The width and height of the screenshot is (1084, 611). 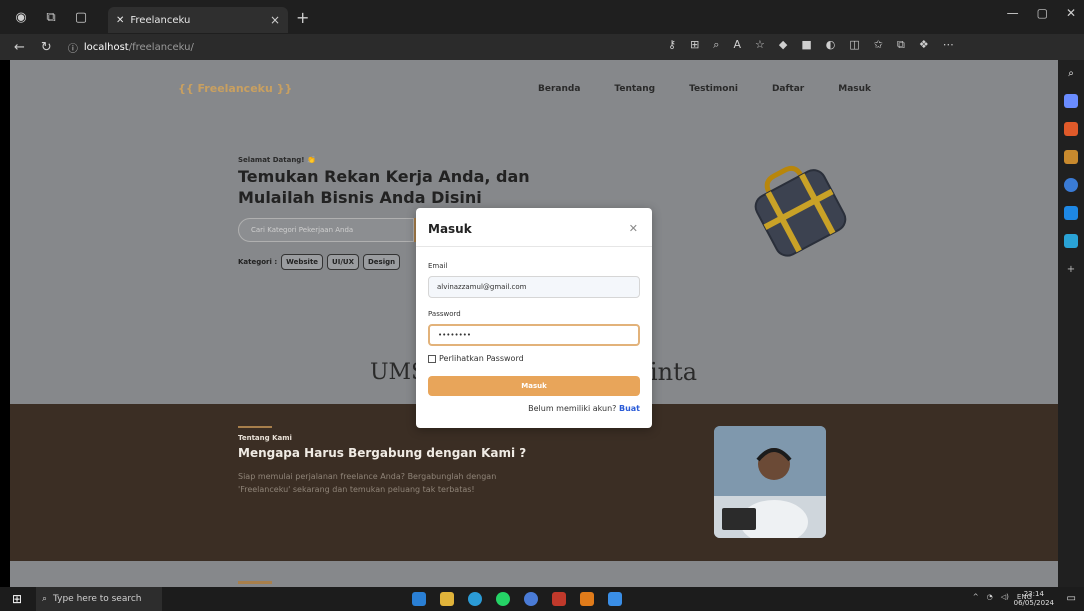 I want to click on tray-expand-icon: ^, so click(x=976, y=597).